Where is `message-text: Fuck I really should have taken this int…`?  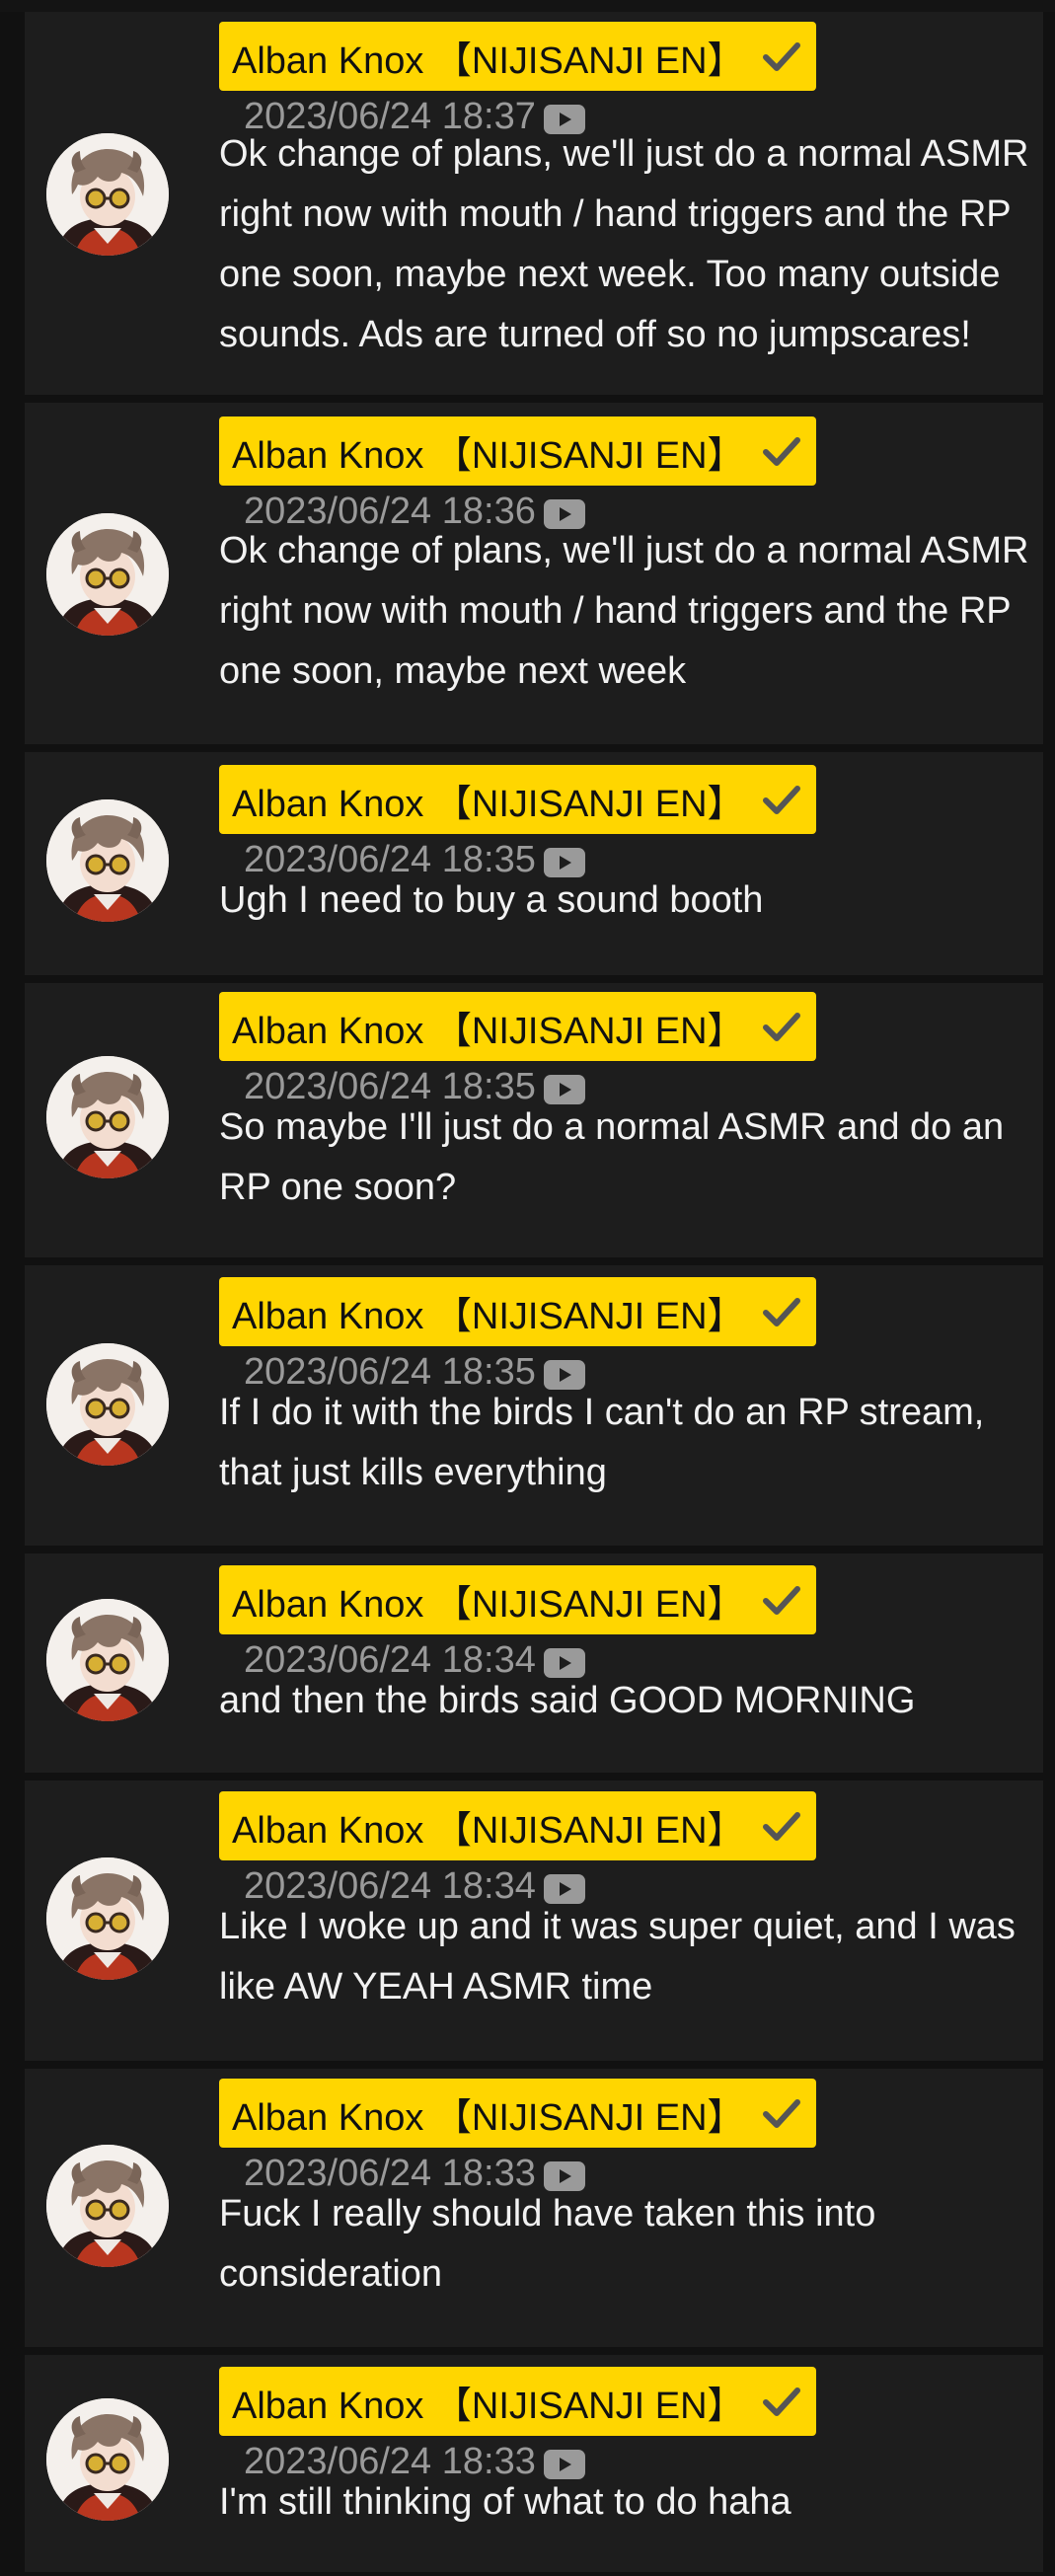 message-text: Fuck I really should have taken this int… is located at coordinates (547, 2244).